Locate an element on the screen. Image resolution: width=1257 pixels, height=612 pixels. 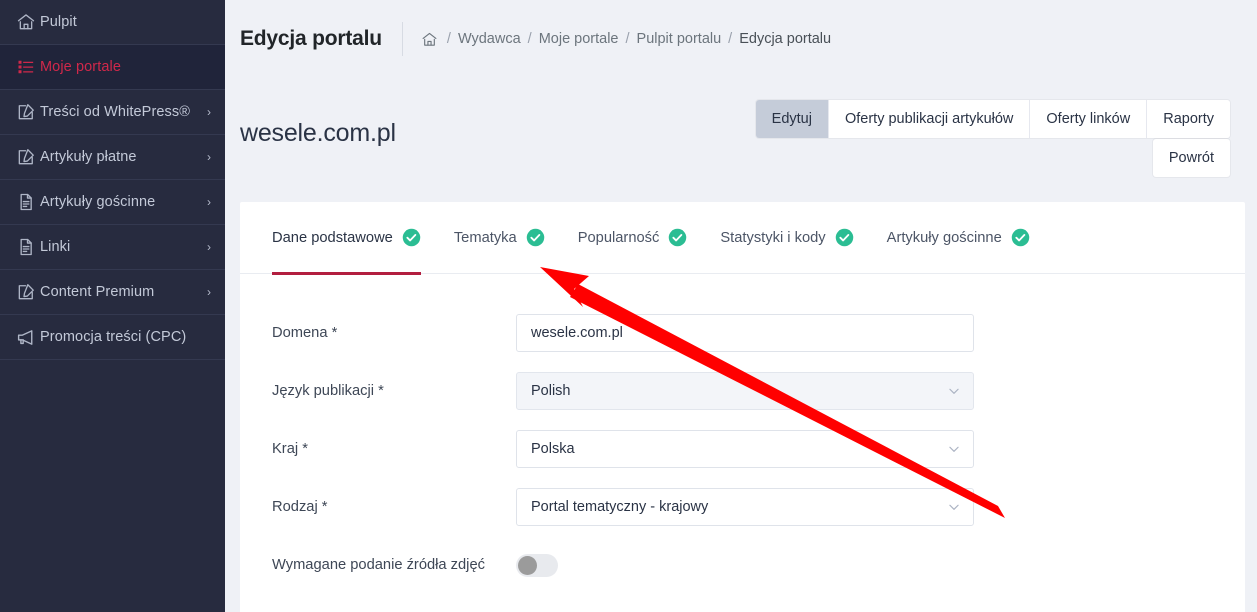
tab-label: Artykuły gościnne is located at coordinates (944, 237).